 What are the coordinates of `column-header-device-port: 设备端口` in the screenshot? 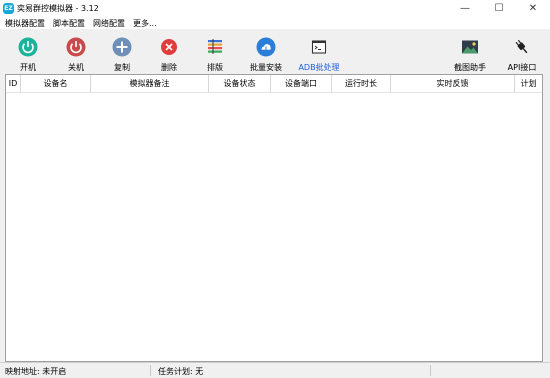 It's located at (301, 83).